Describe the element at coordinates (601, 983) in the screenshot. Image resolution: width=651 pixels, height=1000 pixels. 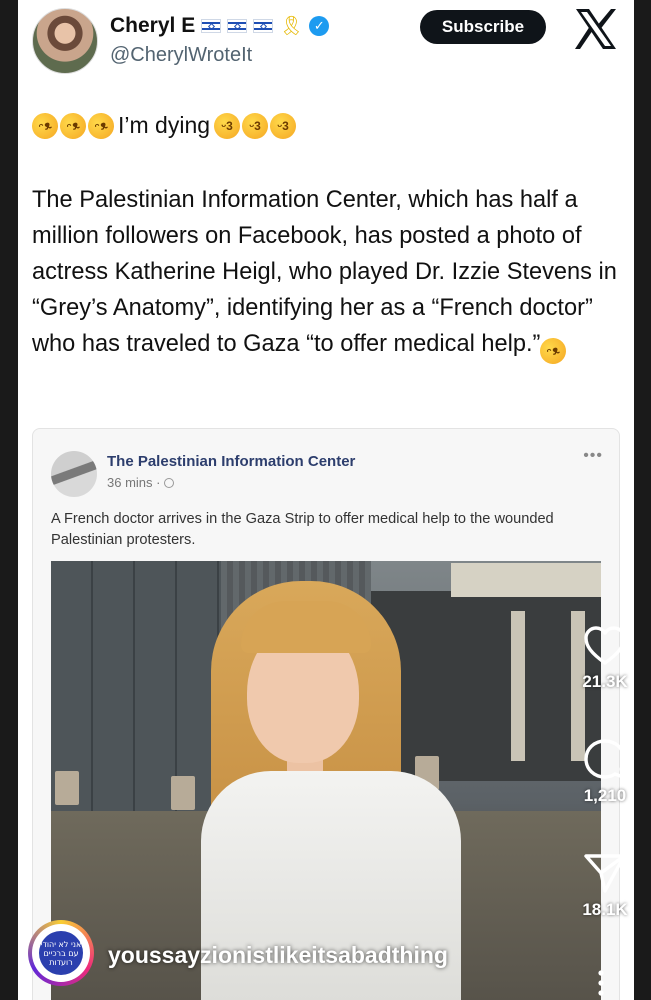
I see `more-vertical-icon` at that location.